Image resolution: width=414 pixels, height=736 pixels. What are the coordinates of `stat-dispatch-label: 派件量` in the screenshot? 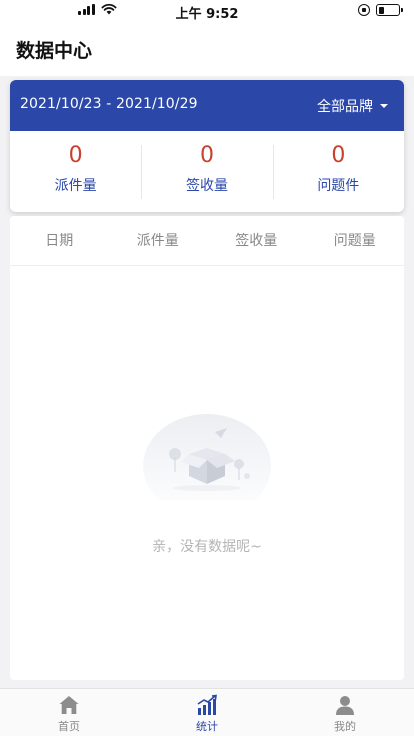 It's located at (75, 186).